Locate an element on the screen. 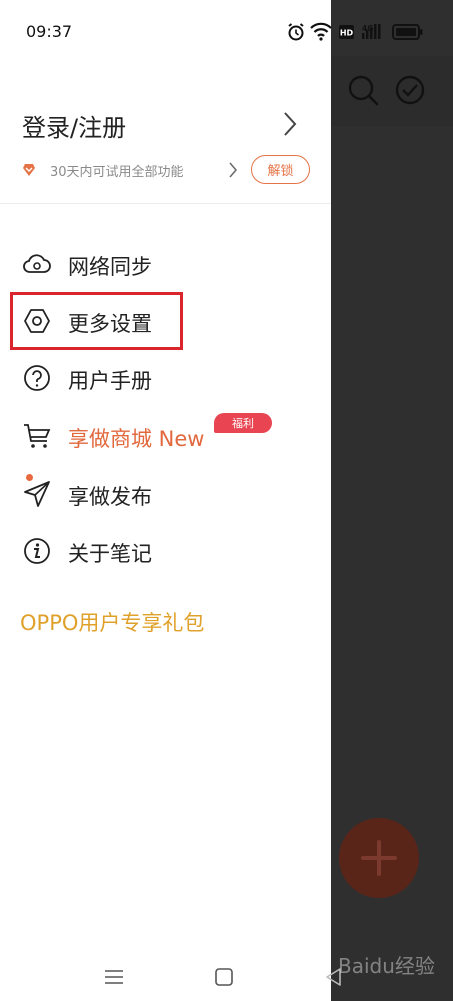 Image resolution: width=453 pixels, height=1001 pixels. menu-item-cloud-sync: 网络同步 is located at coordinates (167, 263).